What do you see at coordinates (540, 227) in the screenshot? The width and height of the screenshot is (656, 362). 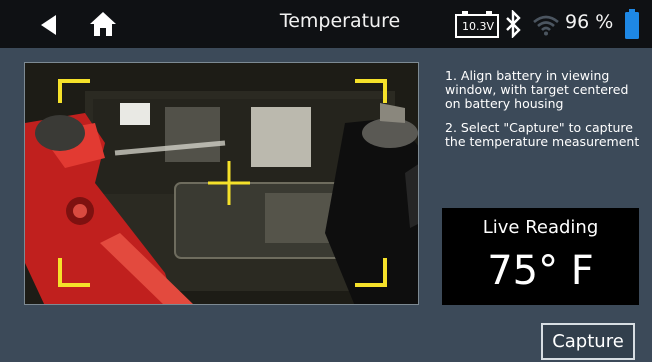 I see `live-reading-label: Live Reading` at bounding box center [540, 227].